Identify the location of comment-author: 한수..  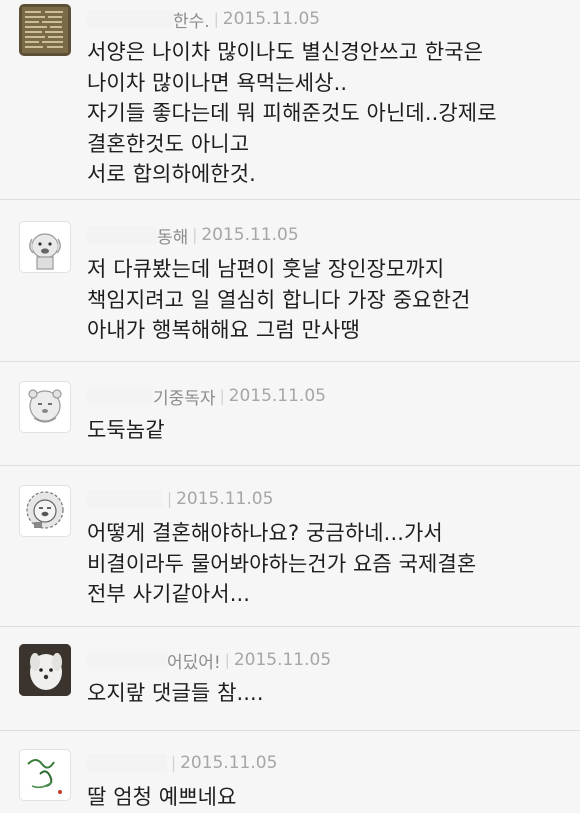
(191, 19).